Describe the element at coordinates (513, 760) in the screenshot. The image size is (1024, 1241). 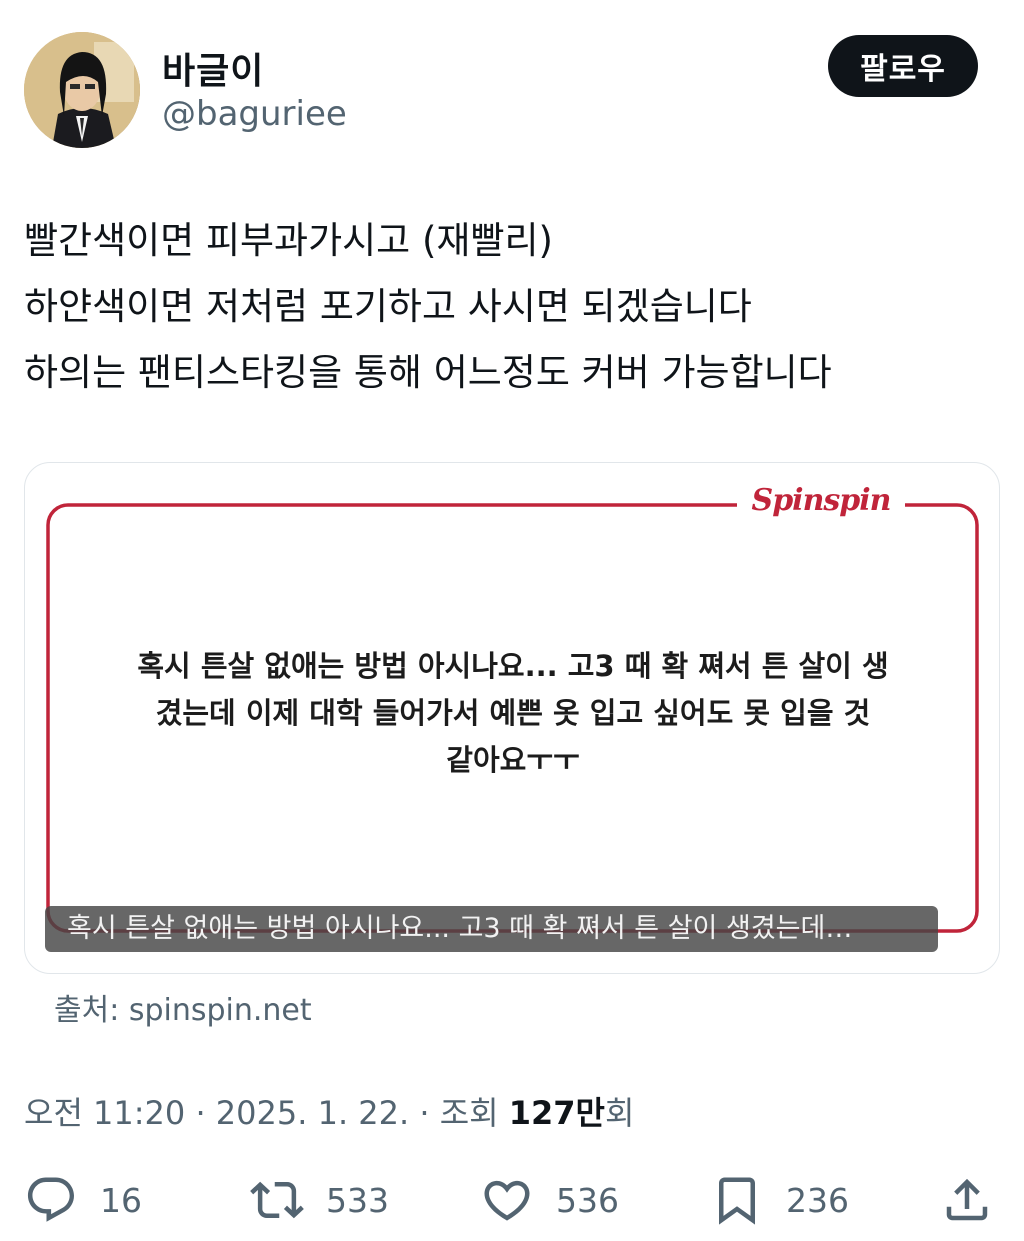
I see `card-question-line: 같아요ㅜㅜ` at that location.